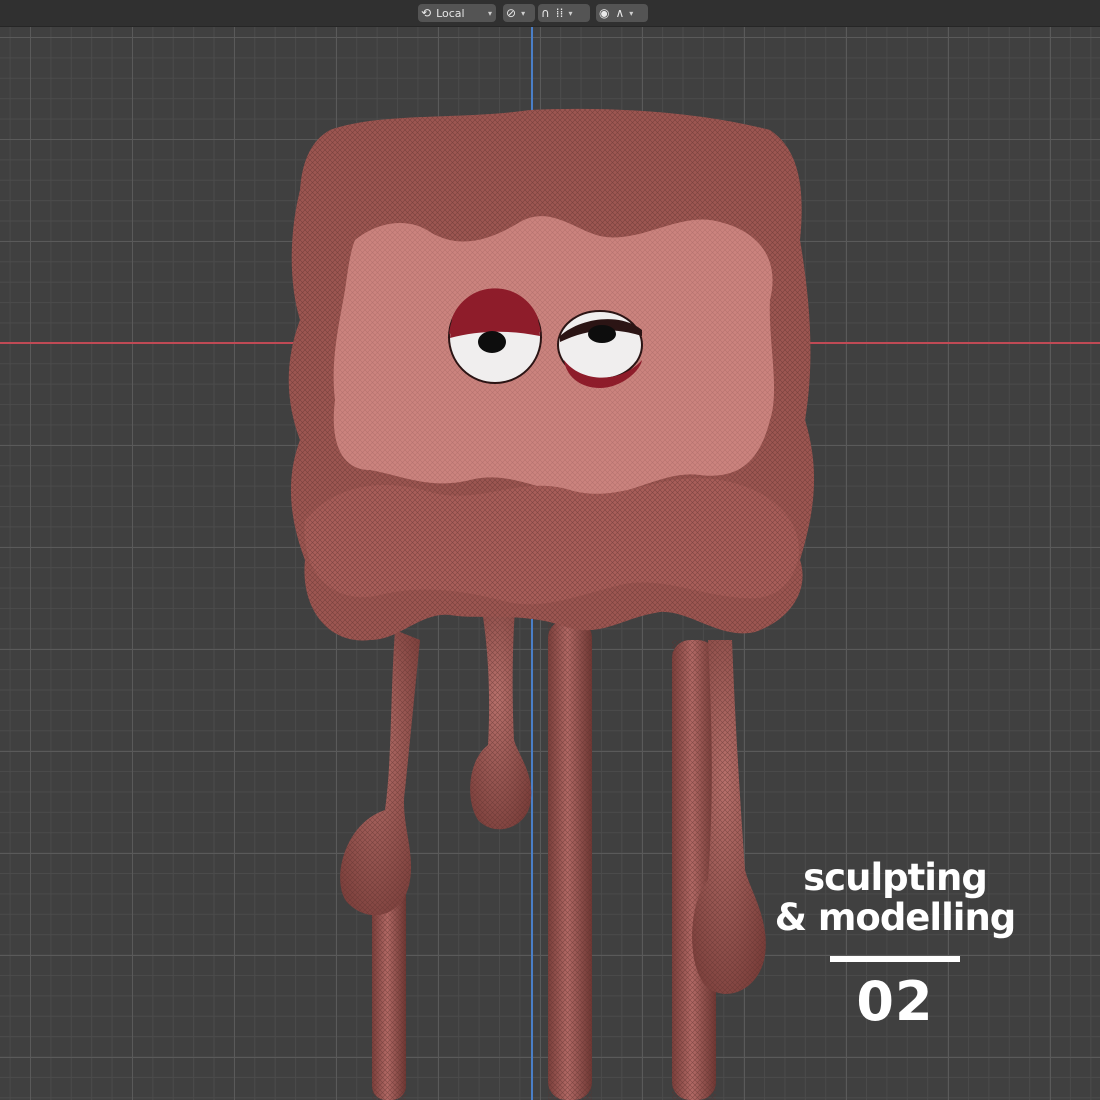 This screenshot has height=1100, width=1100. Describe the element at coordinates (895, 959) in the screenshot. I see `title-divider` at that location.